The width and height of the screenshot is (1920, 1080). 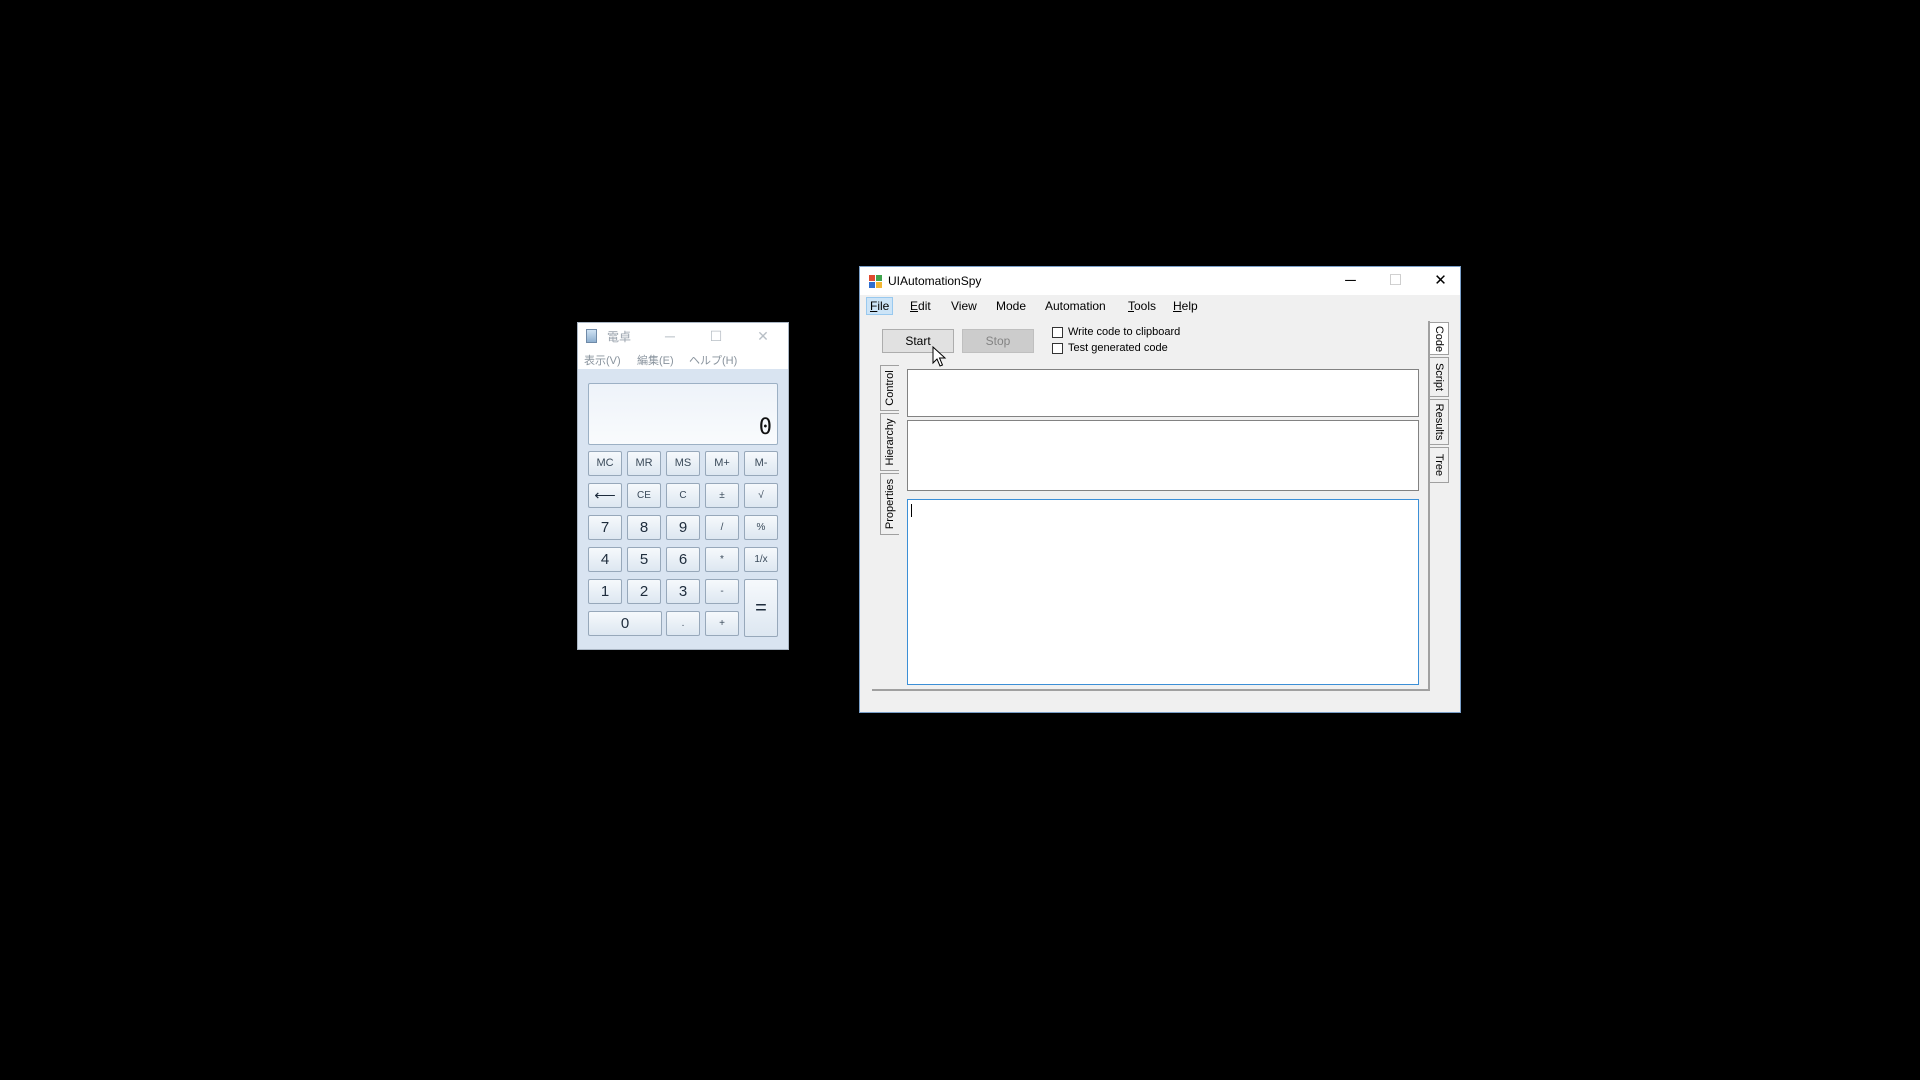 I want to click on decimal-button: ., so click(x=683, y=623).